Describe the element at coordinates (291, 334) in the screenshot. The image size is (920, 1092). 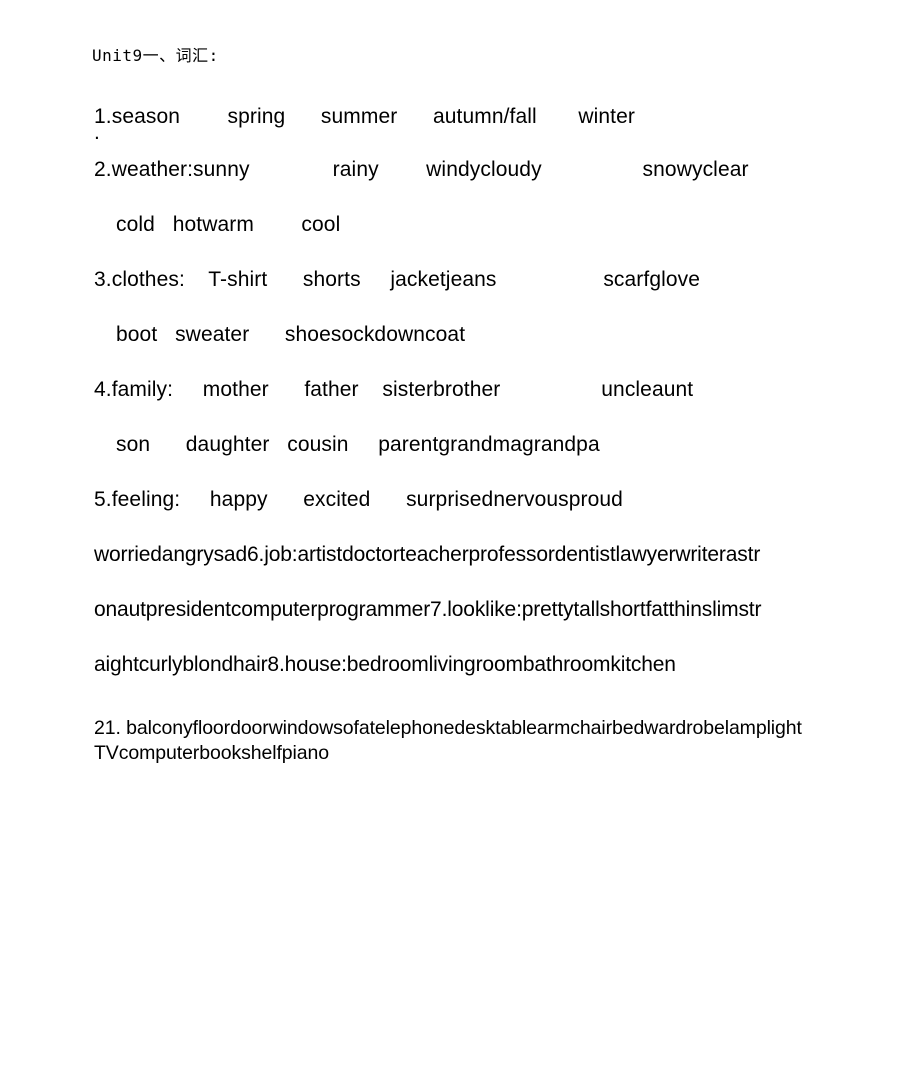
I see `vocab-line: boot sweater shoesockdowncoat` at that location.